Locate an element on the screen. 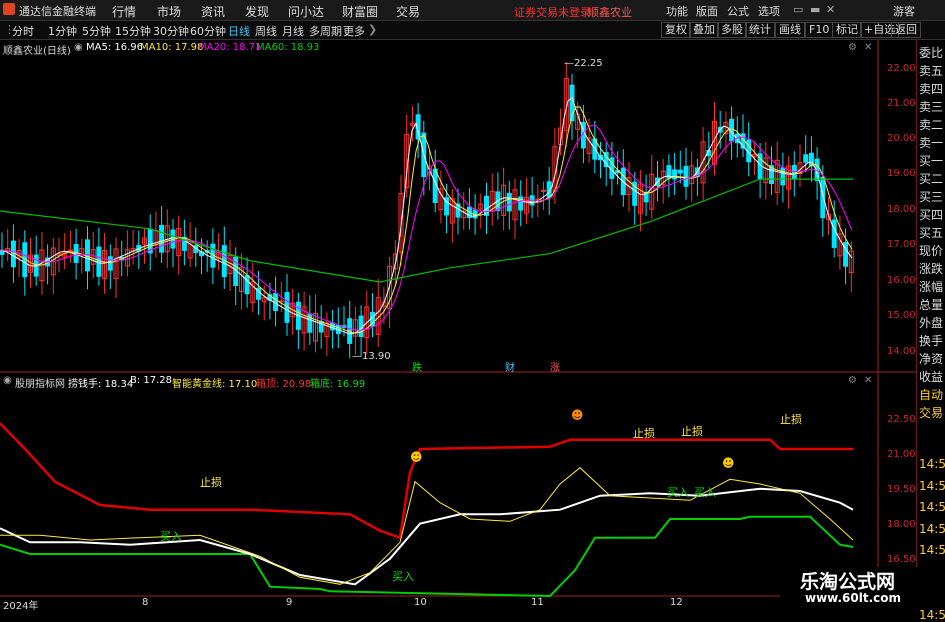 The image size is (945, 622). restore-icon: ▬ is located at coordinates (815, 9).